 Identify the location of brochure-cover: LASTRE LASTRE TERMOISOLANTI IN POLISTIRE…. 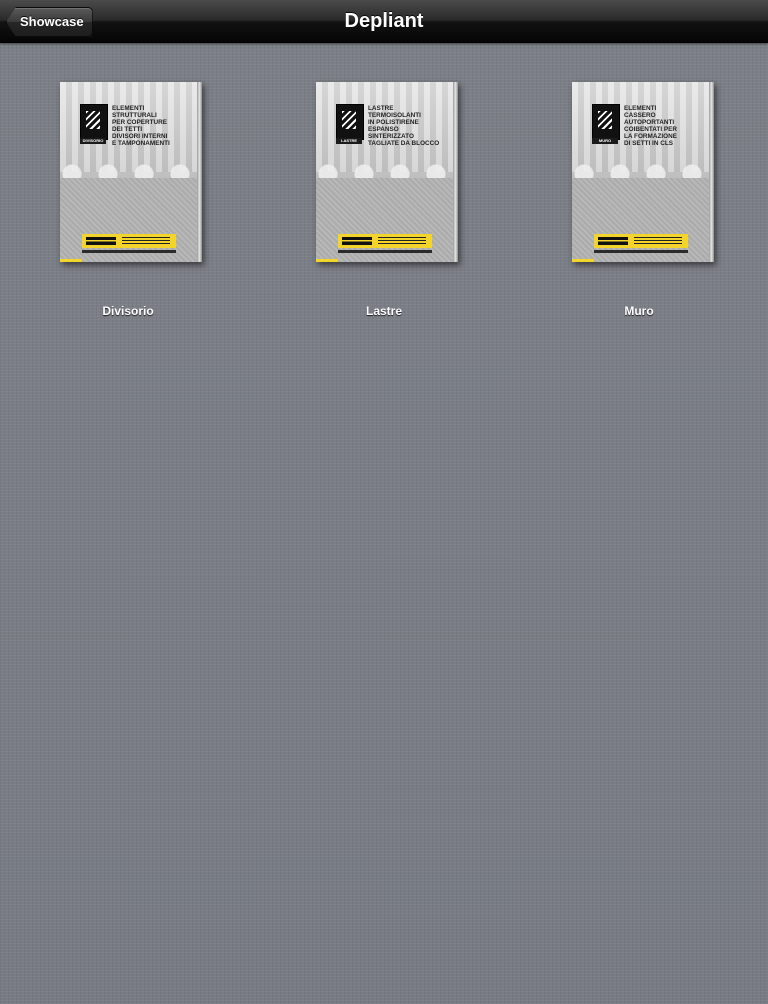
(387, 172).